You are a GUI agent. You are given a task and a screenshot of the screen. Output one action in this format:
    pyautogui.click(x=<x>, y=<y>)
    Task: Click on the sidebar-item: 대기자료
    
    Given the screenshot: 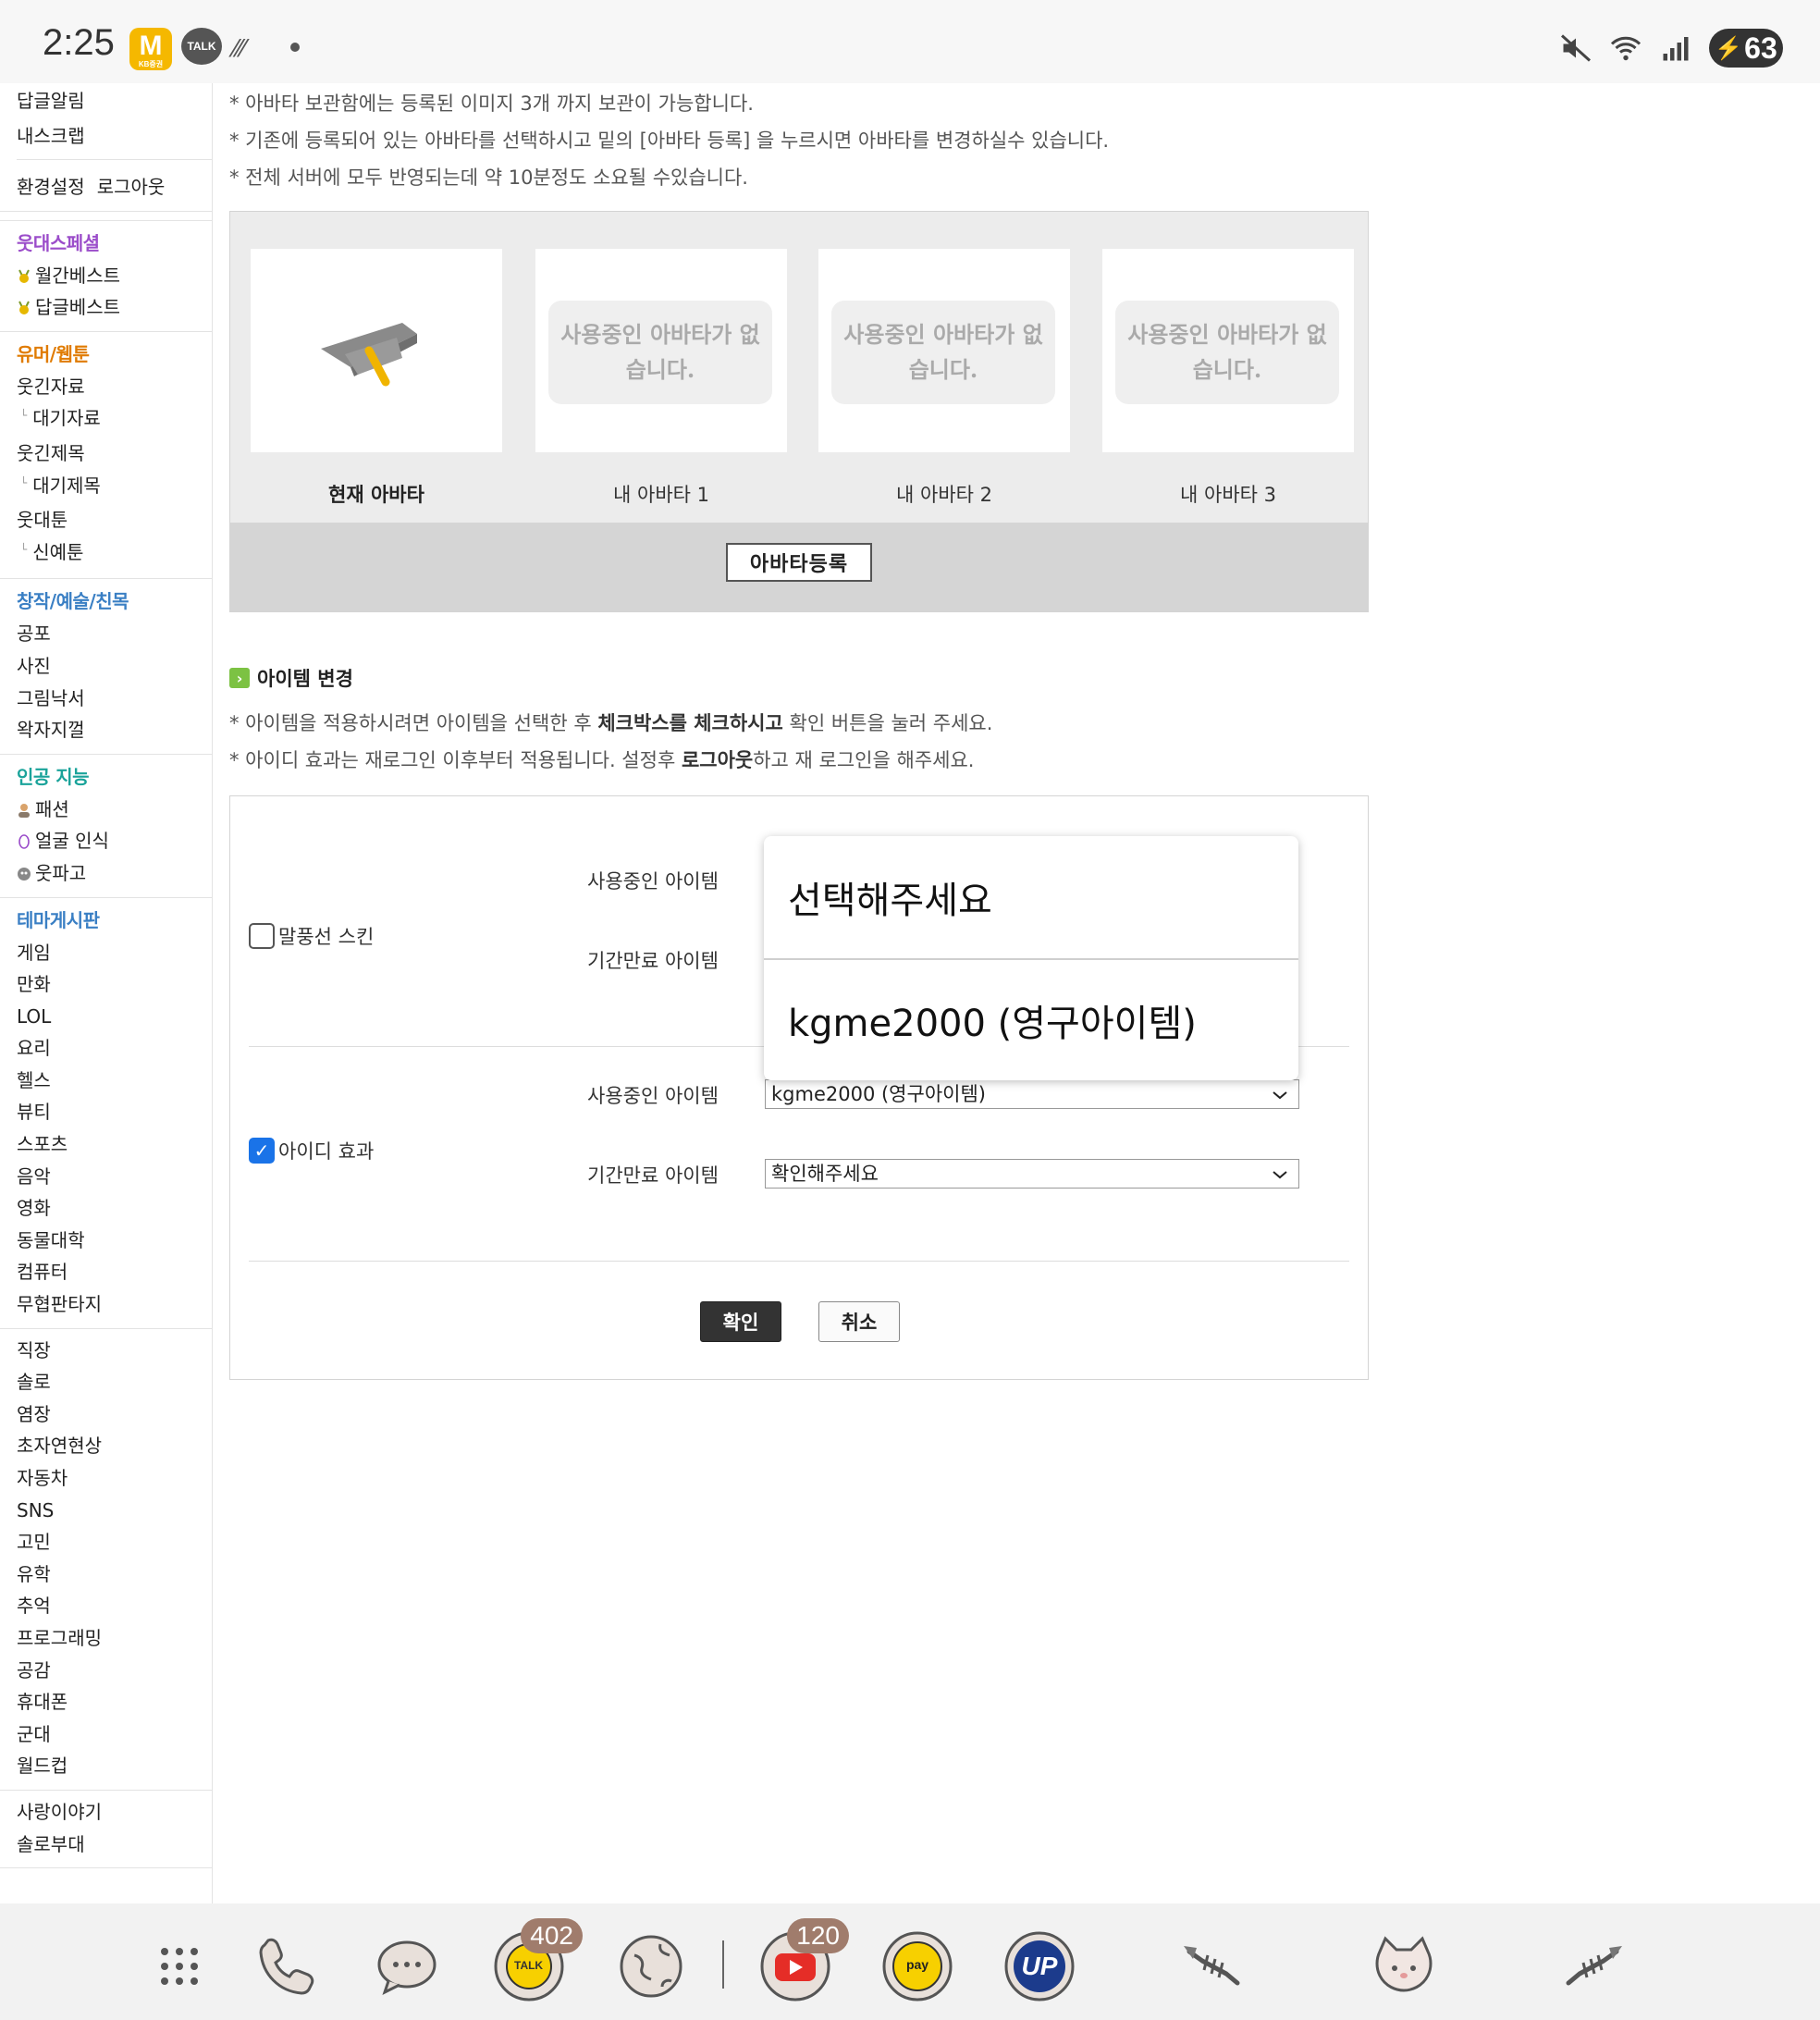 What is the action you would take?
    pyautogui.click(x=114, y=420)
    